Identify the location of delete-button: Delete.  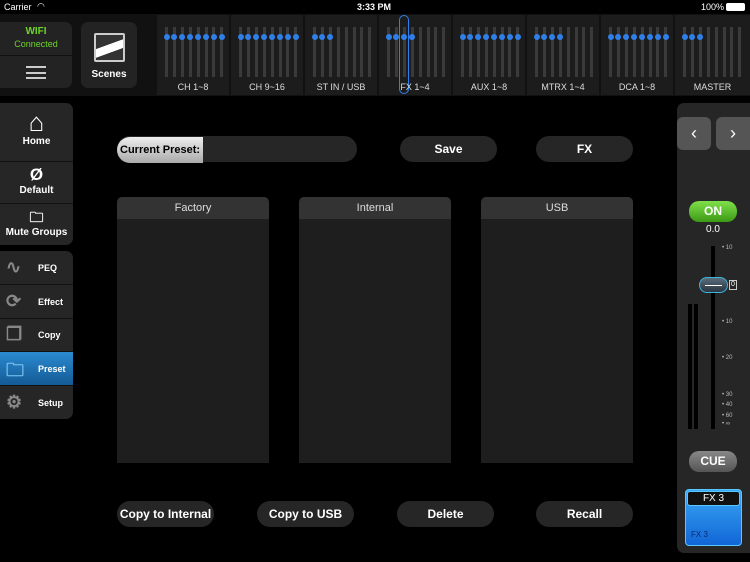
(445, 514).